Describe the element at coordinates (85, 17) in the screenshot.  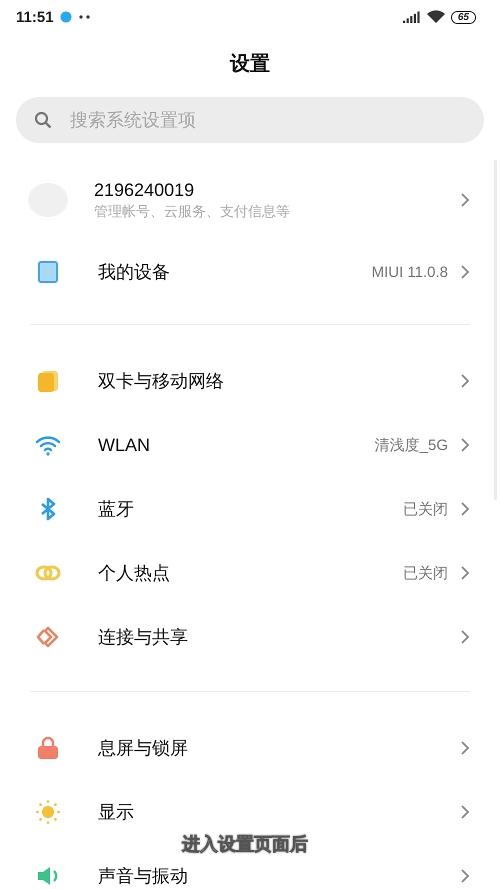
I see `more-notifications-icon` at that location.